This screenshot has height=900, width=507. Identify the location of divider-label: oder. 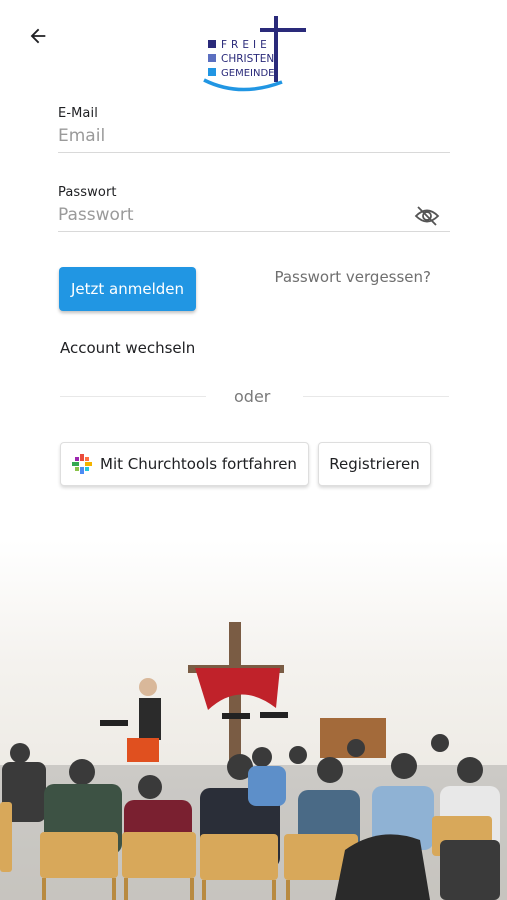
(252, 396).